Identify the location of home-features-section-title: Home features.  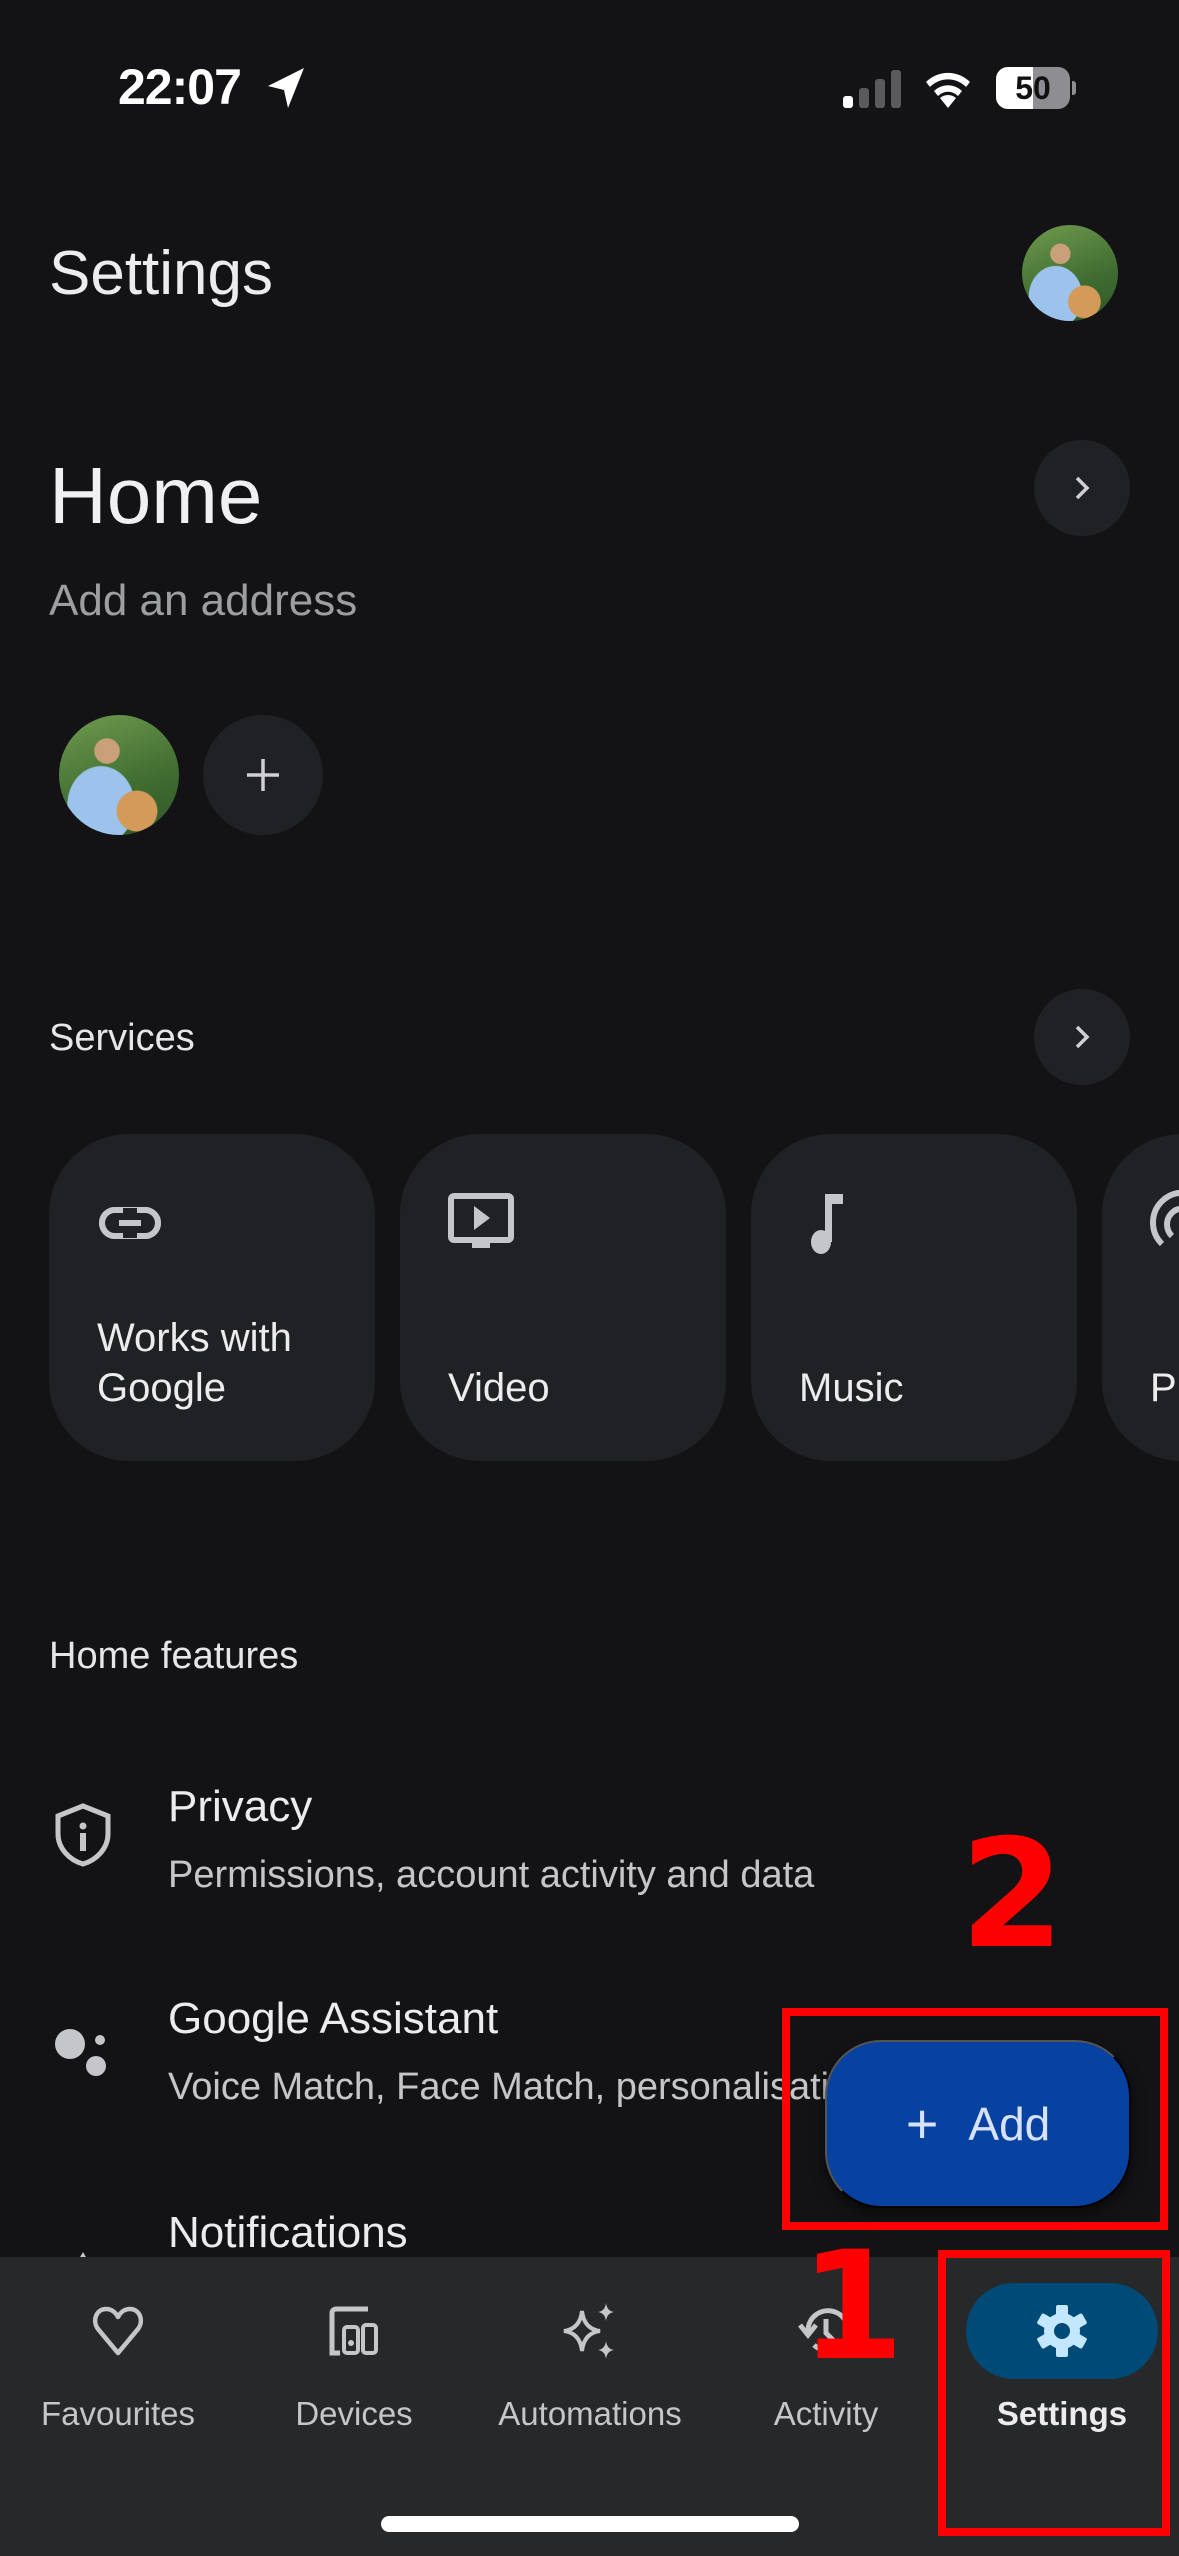
(174, 1656).